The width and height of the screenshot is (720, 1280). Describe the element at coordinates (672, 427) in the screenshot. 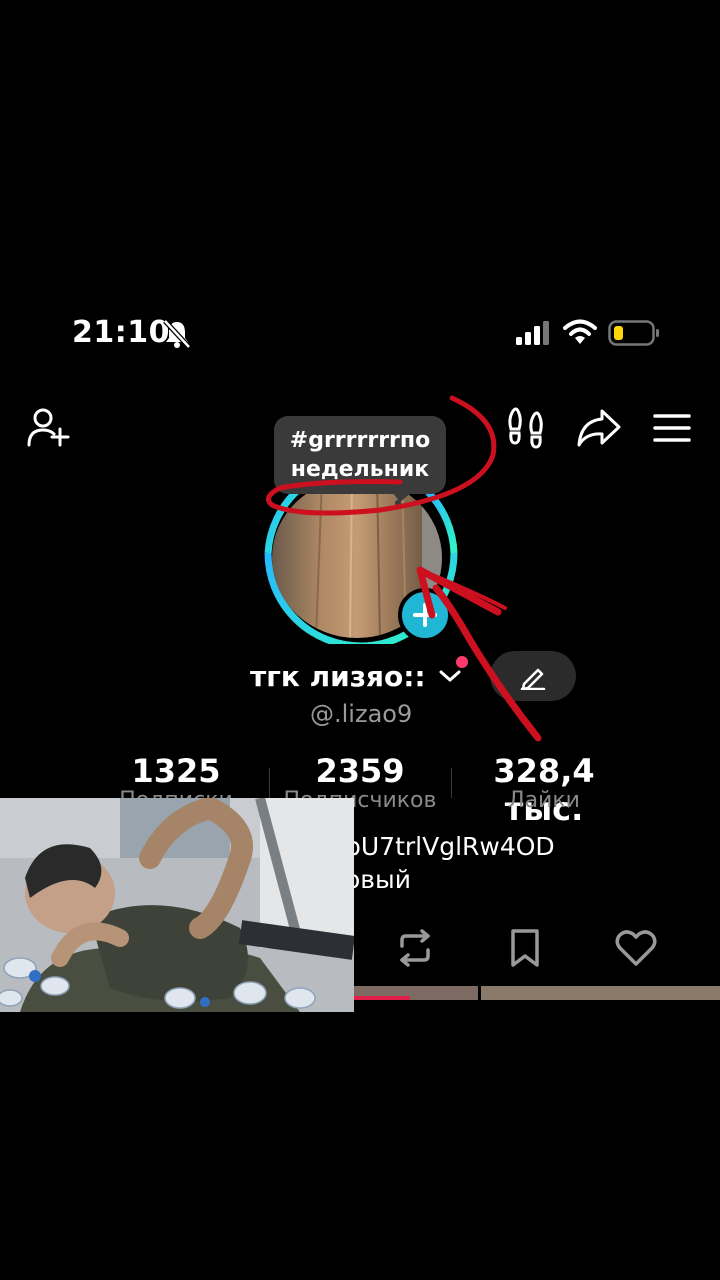

I see `menu-icon` at that location.